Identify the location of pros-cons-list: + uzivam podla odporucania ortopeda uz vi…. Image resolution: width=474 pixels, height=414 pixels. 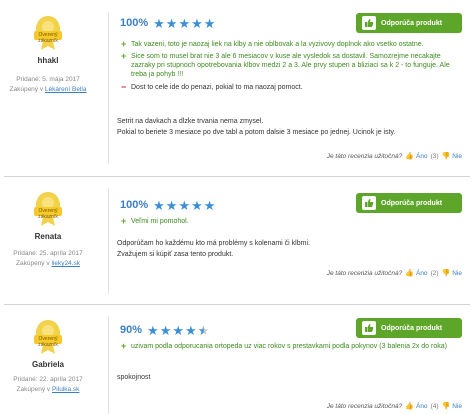
(286, 348).